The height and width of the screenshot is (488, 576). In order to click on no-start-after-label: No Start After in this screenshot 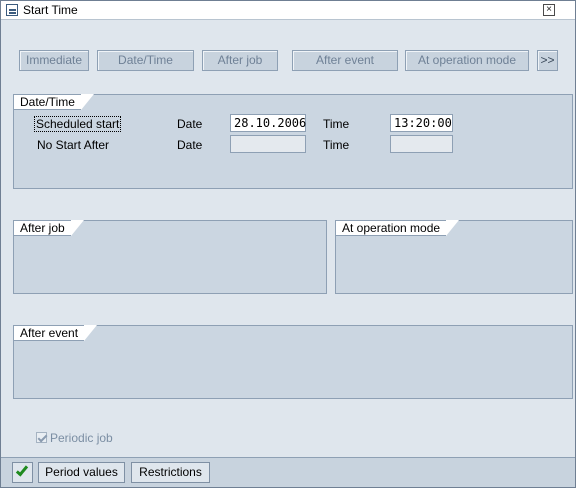, I will do `click(73, 145)`.